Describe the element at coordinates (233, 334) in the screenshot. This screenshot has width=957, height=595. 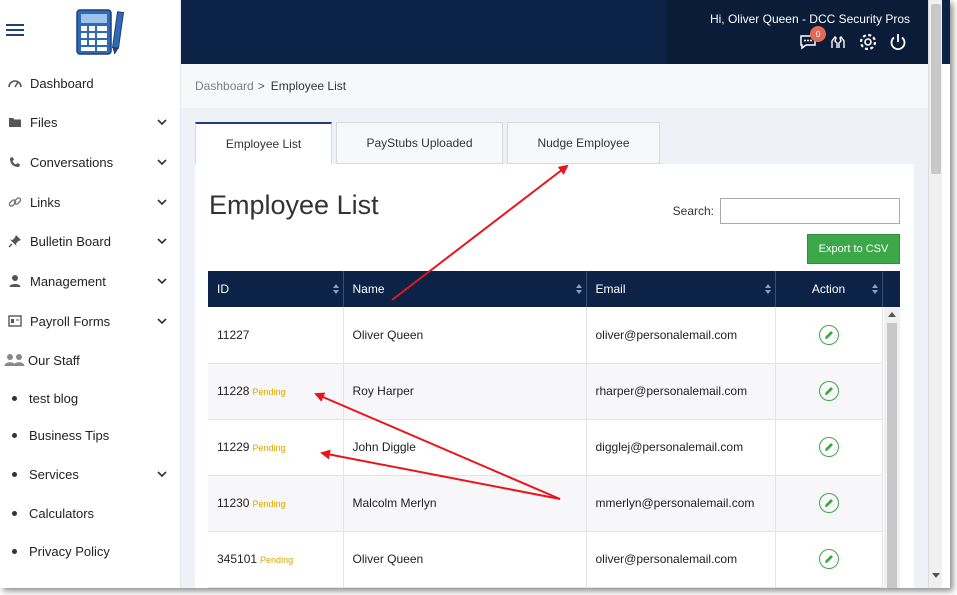
I see `employee-id: 11227` at that location.